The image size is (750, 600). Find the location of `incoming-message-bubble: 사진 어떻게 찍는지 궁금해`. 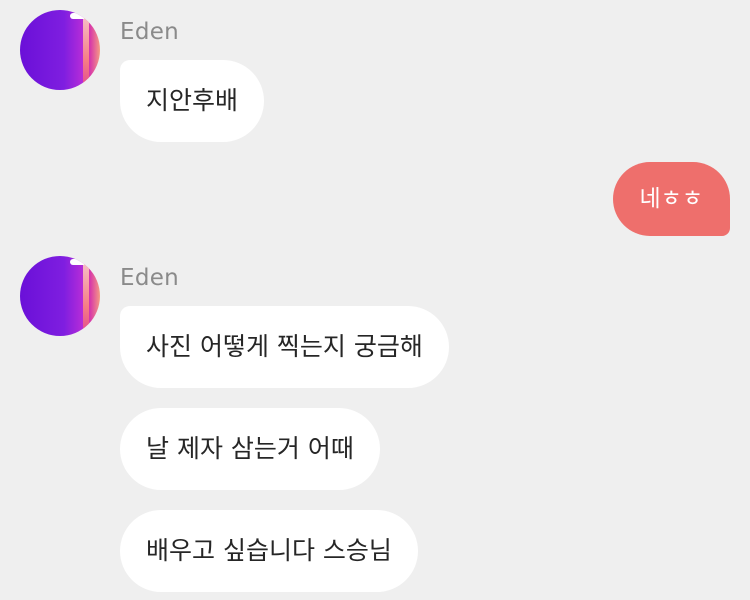

incoming-message-bubble: 사진 어떻게 찍는지 궁금해 is located at coordinates (284, 347).